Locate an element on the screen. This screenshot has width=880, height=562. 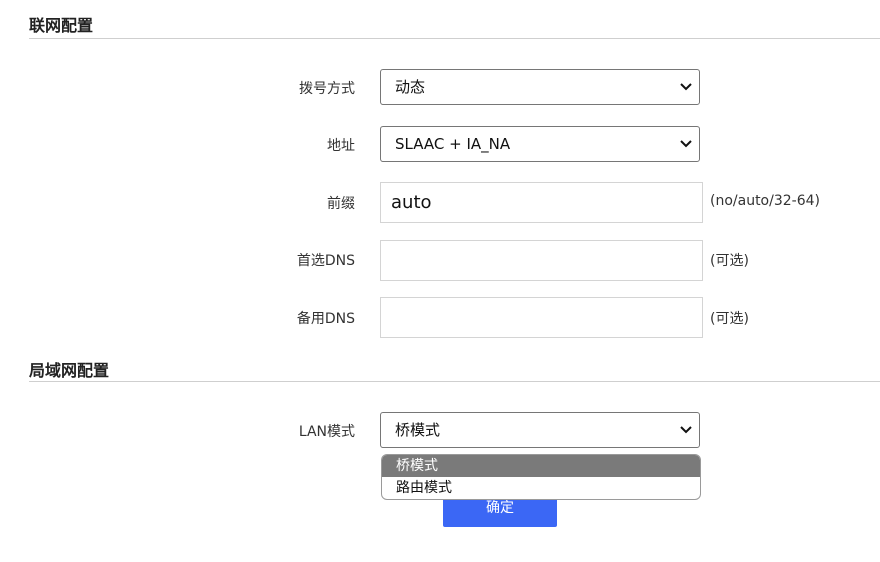
lan-mode-option-router: 路由模式 is located at coordinates (541, 488).